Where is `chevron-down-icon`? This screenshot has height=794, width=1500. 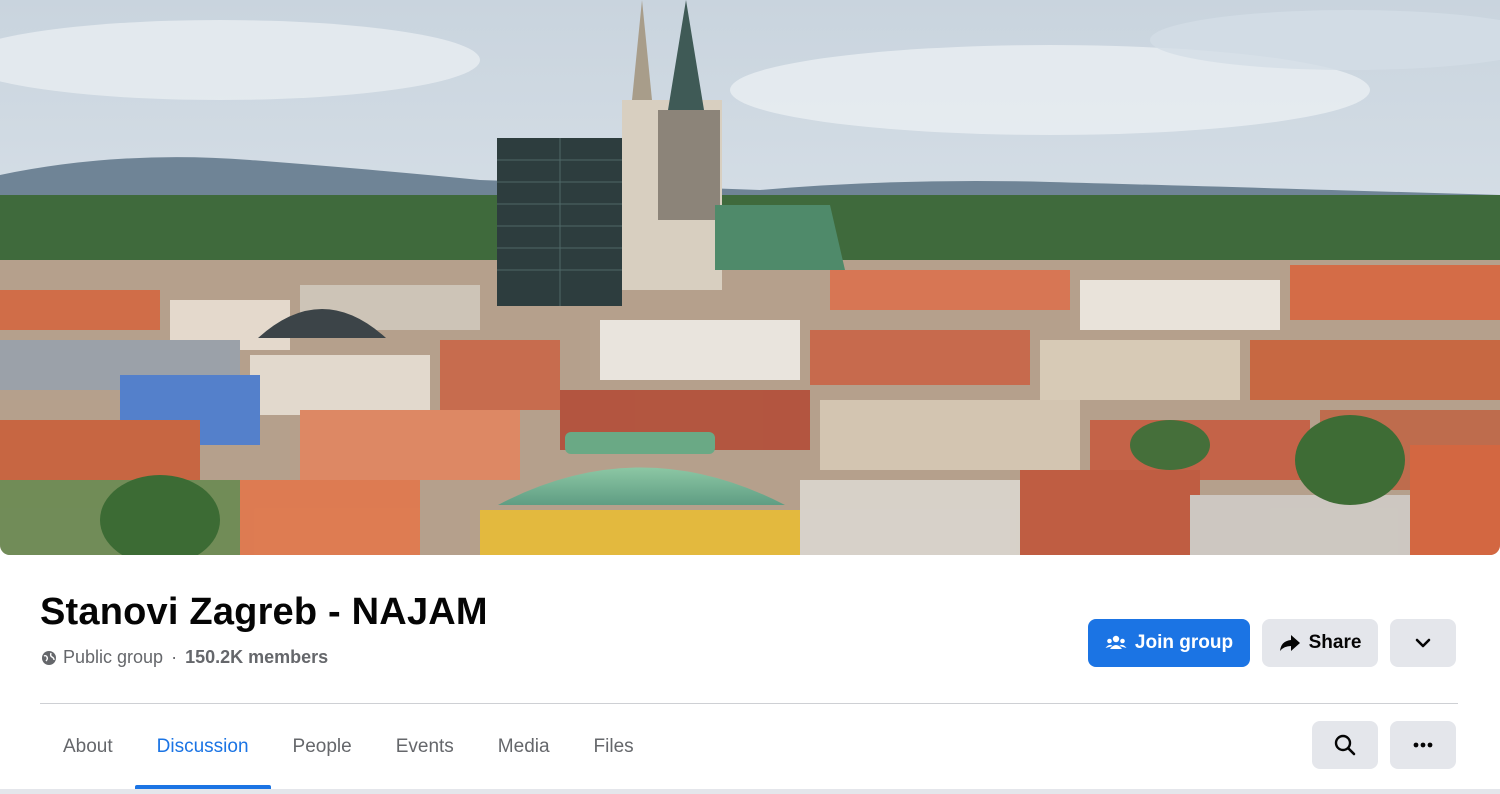
chevron-down-icon is located at coordinates (1423, 643).